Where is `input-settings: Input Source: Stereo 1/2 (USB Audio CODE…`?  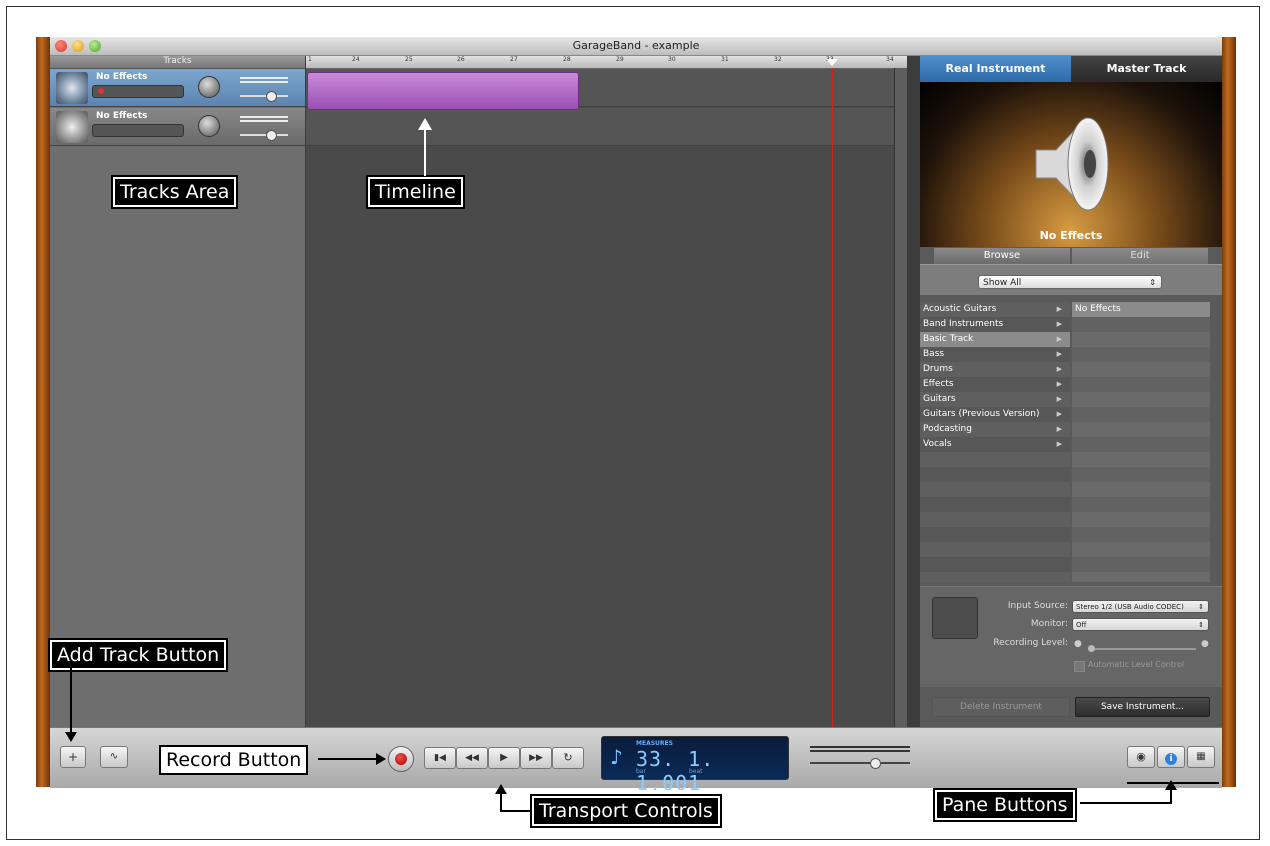
input-settings: Input Source: Stereo 1/2 (USB Audio CODE… is located at coordinates (1071, 636).